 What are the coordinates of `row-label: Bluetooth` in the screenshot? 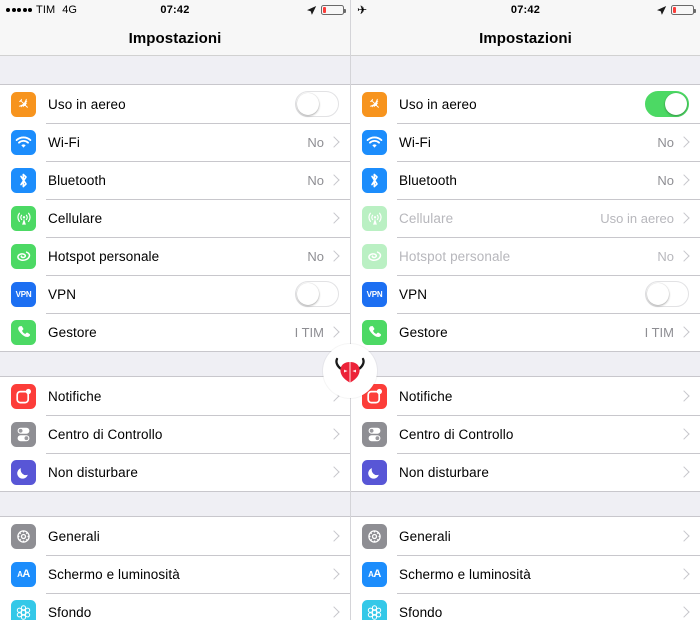 It's located at (428, 180).